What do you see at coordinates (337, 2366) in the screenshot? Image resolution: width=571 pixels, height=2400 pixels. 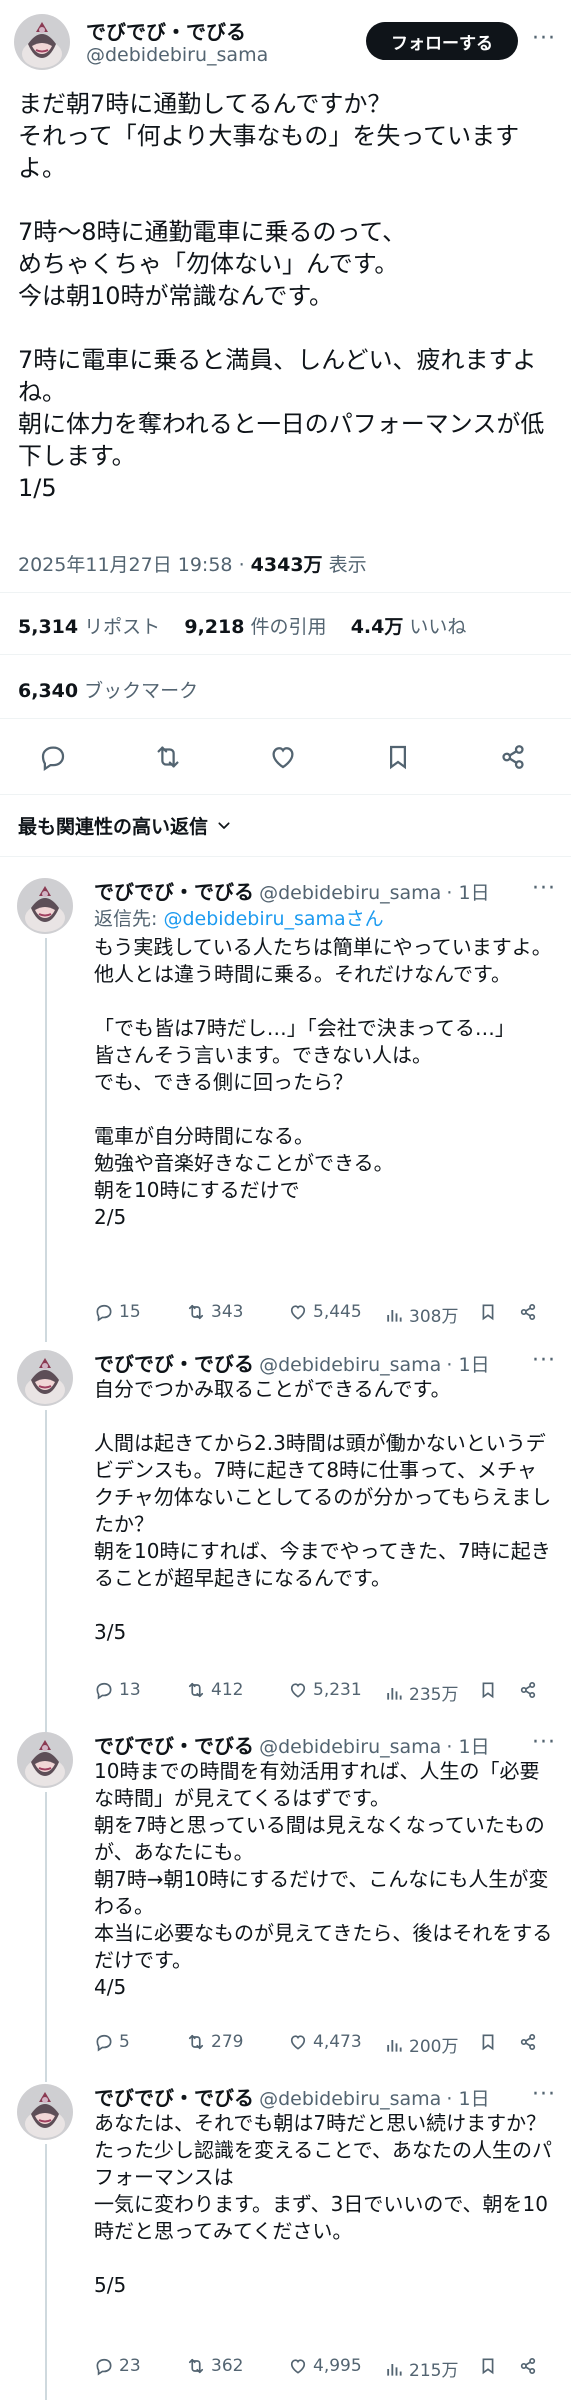 I see `like-count: 4,995` at bounding box center [337, 2366].